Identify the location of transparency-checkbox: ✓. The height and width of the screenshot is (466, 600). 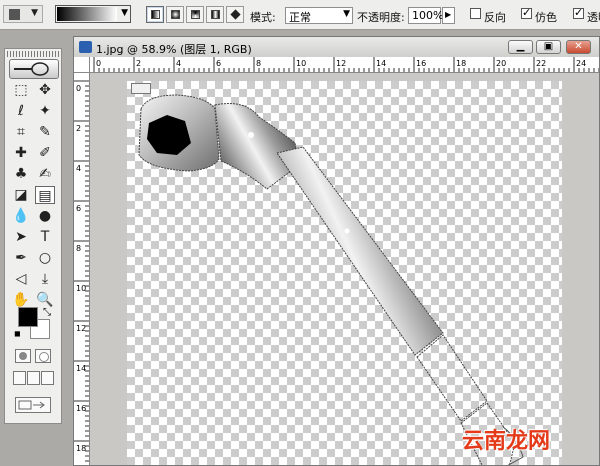
(578, 12).